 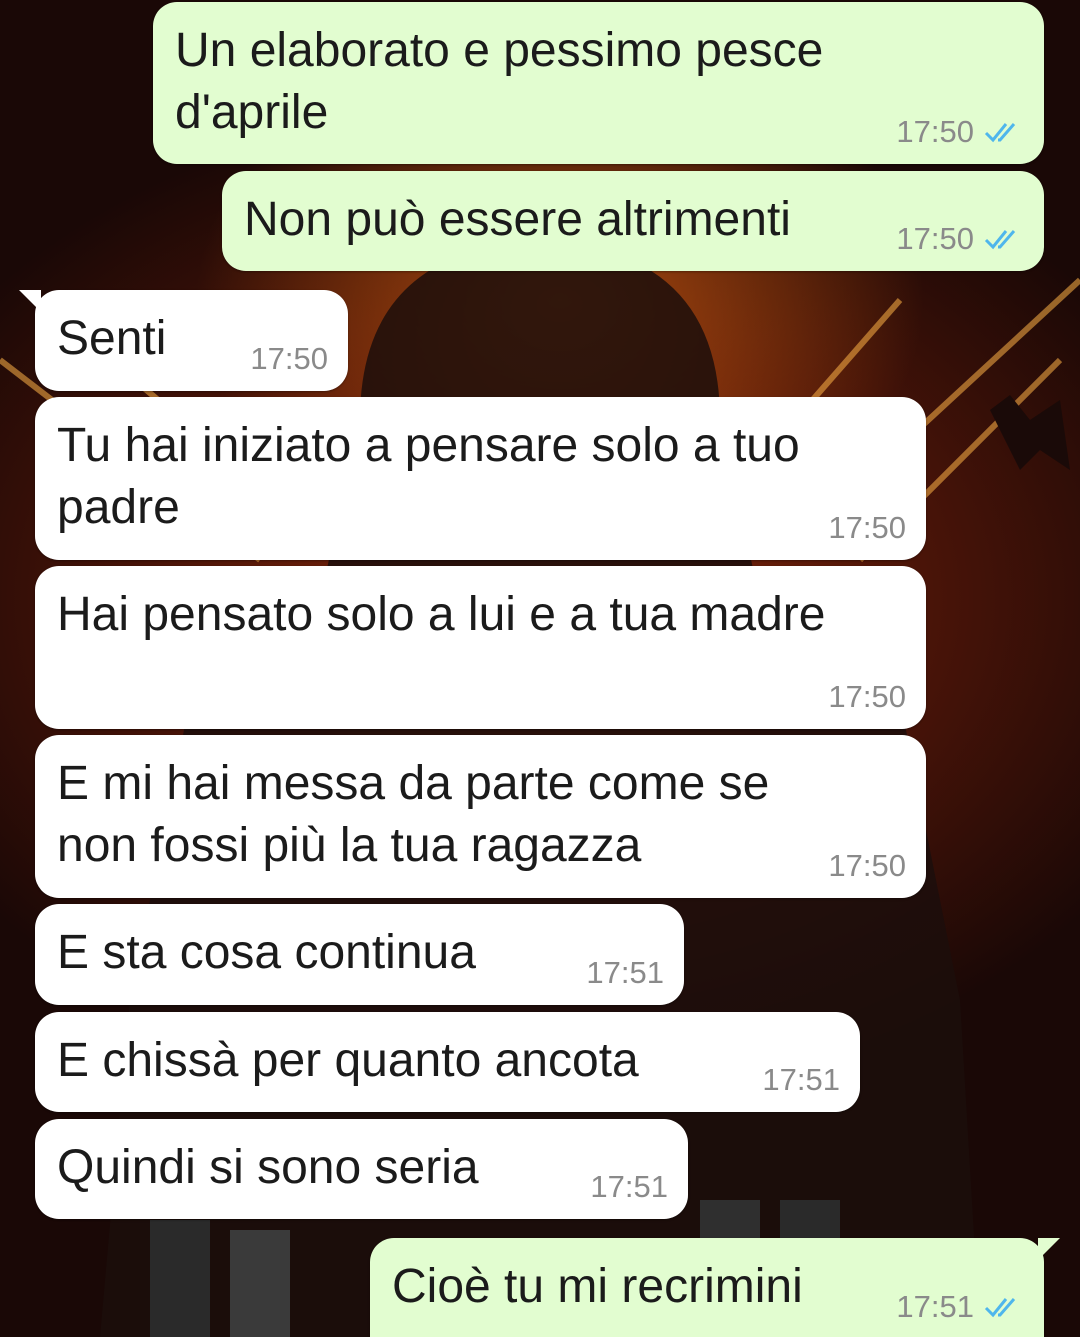 I want to click on chat-message-incoming: Quindi si sono seria 17:51, so click(x=361, y=1169).